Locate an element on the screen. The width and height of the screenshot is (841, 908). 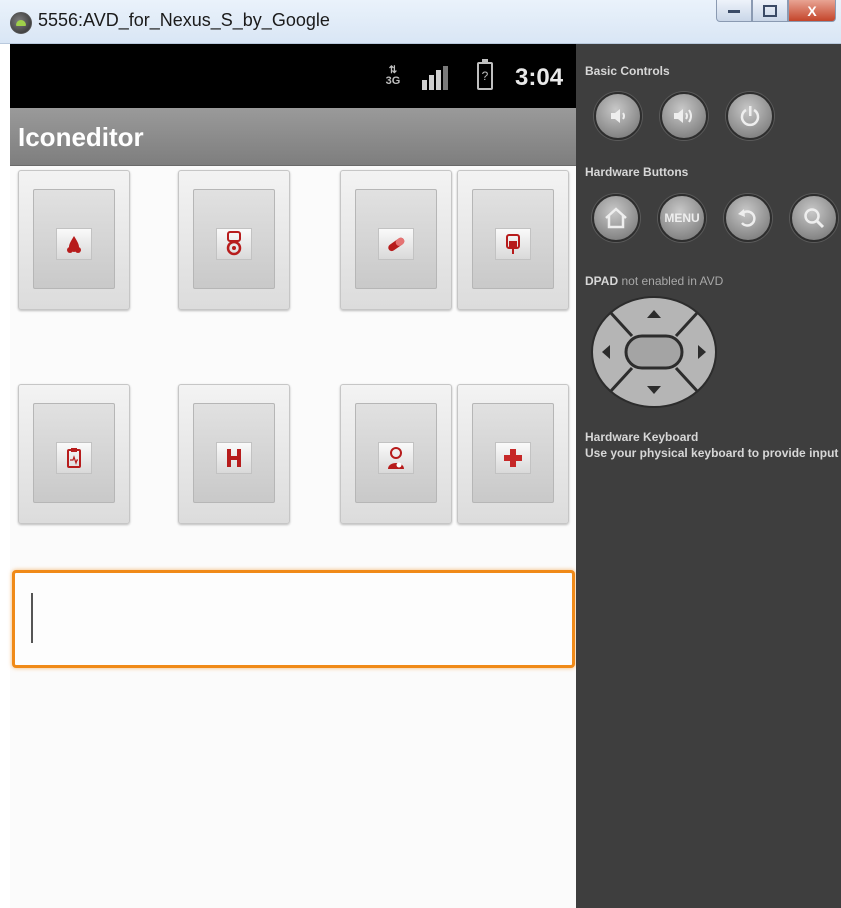
signal-icon is located at coordinates (435, 78).